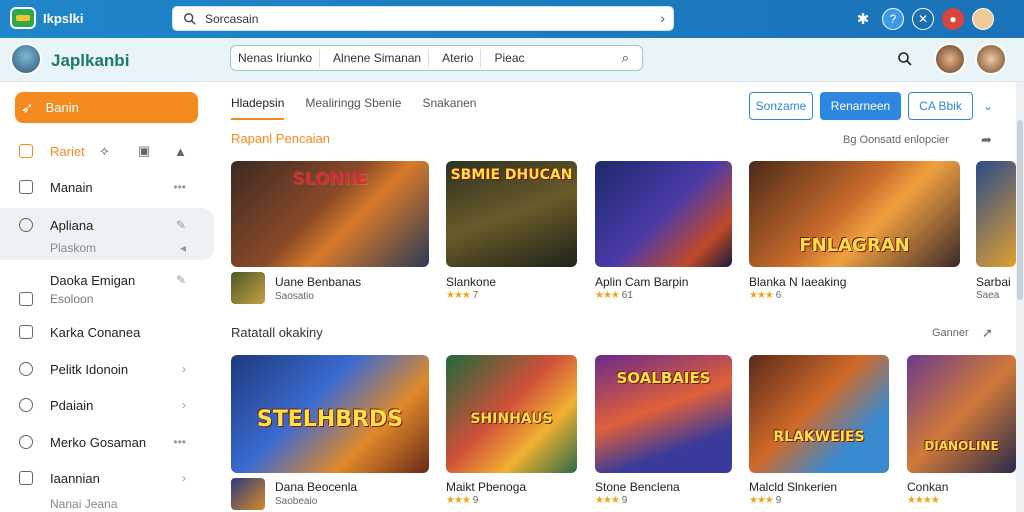  I want to click on game-thumbnail: DIANOLINE, so click(961, 414).